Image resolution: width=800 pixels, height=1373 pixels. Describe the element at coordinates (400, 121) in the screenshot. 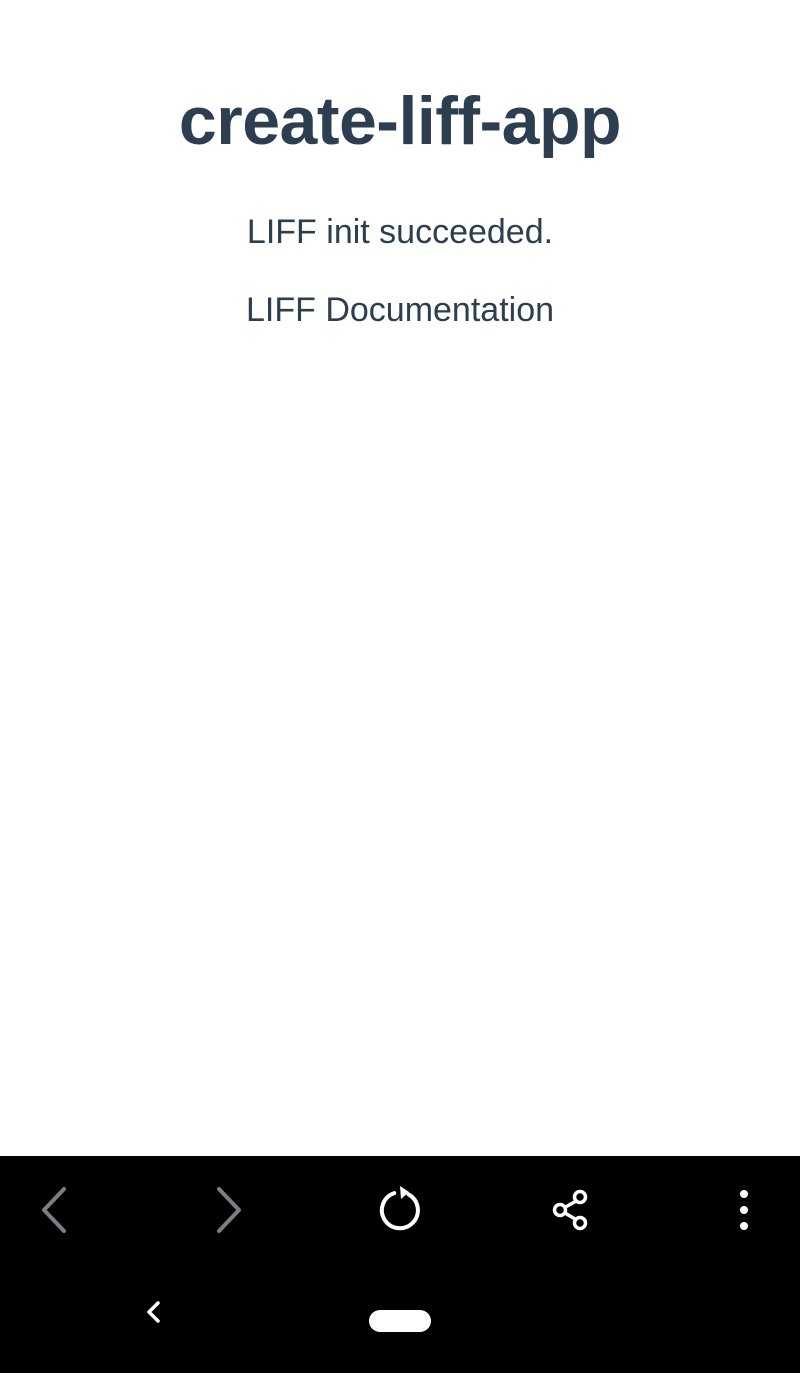

I see `page-title: create-liff-app` at that location.